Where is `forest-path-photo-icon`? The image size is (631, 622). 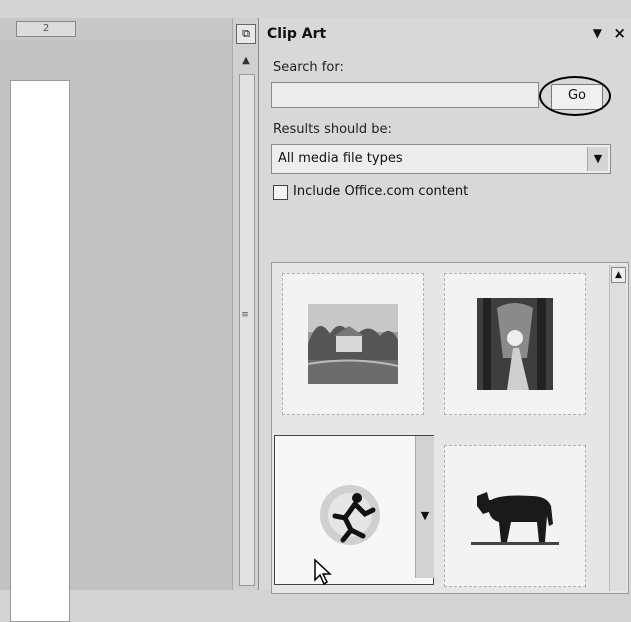
forest-path-photo-icon is located at coordinates (515, 344).